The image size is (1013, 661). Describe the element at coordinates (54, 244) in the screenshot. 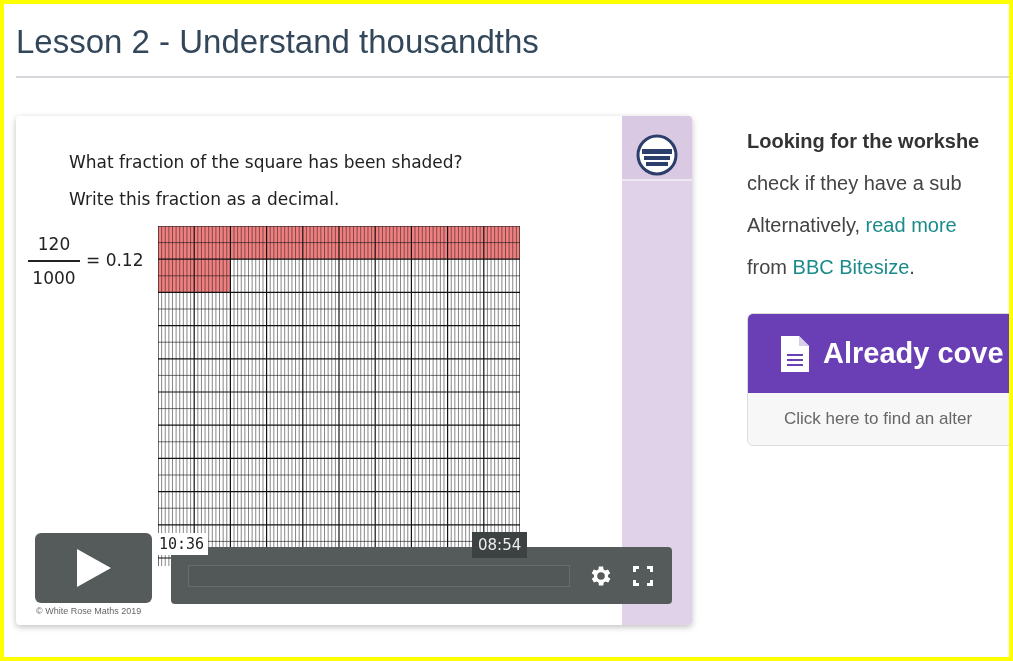

I see `numerator: 120` at that location.